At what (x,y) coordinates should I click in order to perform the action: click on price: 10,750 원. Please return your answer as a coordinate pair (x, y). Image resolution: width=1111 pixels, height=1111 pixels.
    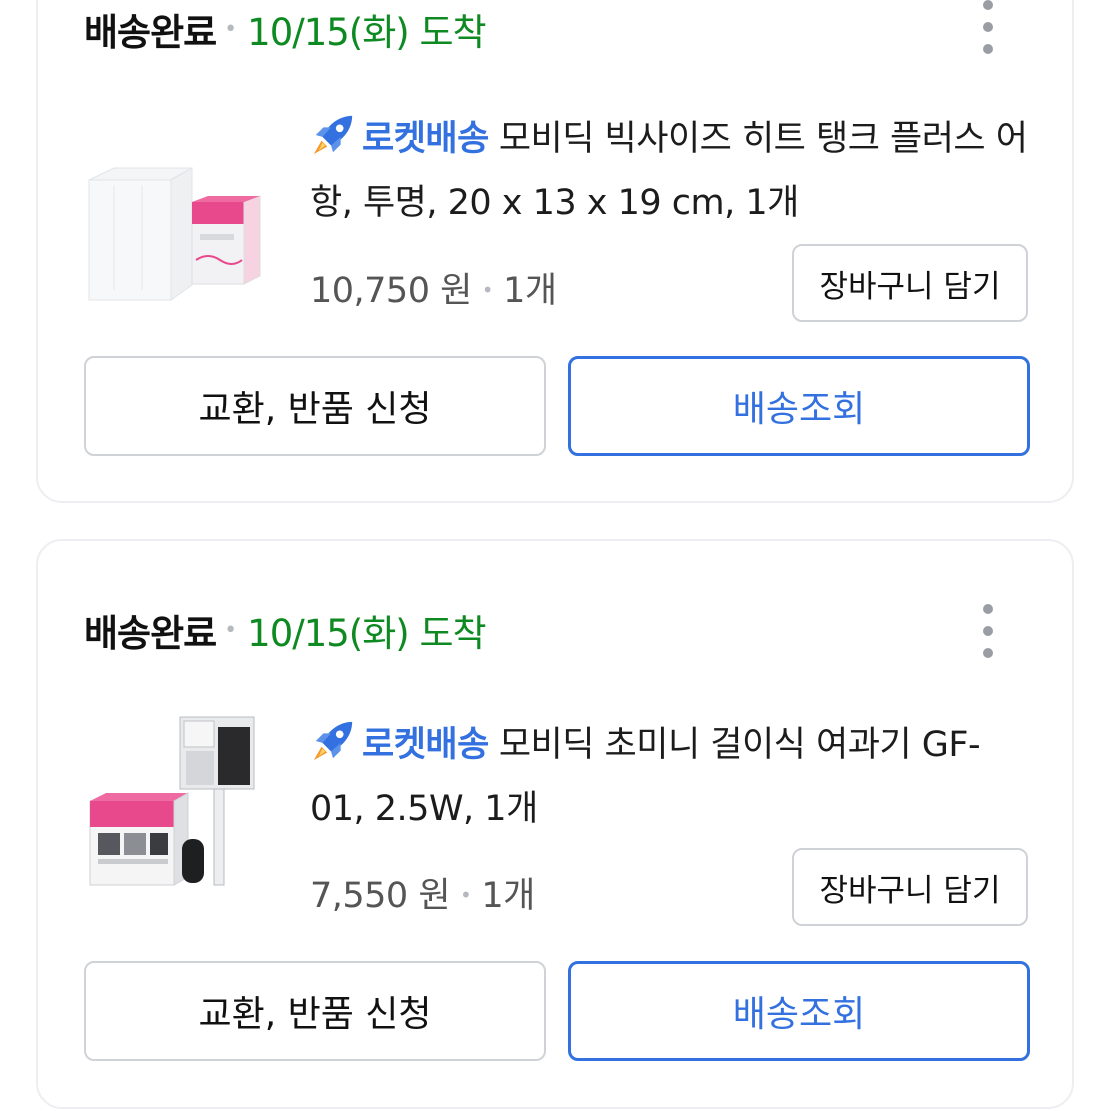
    Looking at the image, I should click on (391, 291).